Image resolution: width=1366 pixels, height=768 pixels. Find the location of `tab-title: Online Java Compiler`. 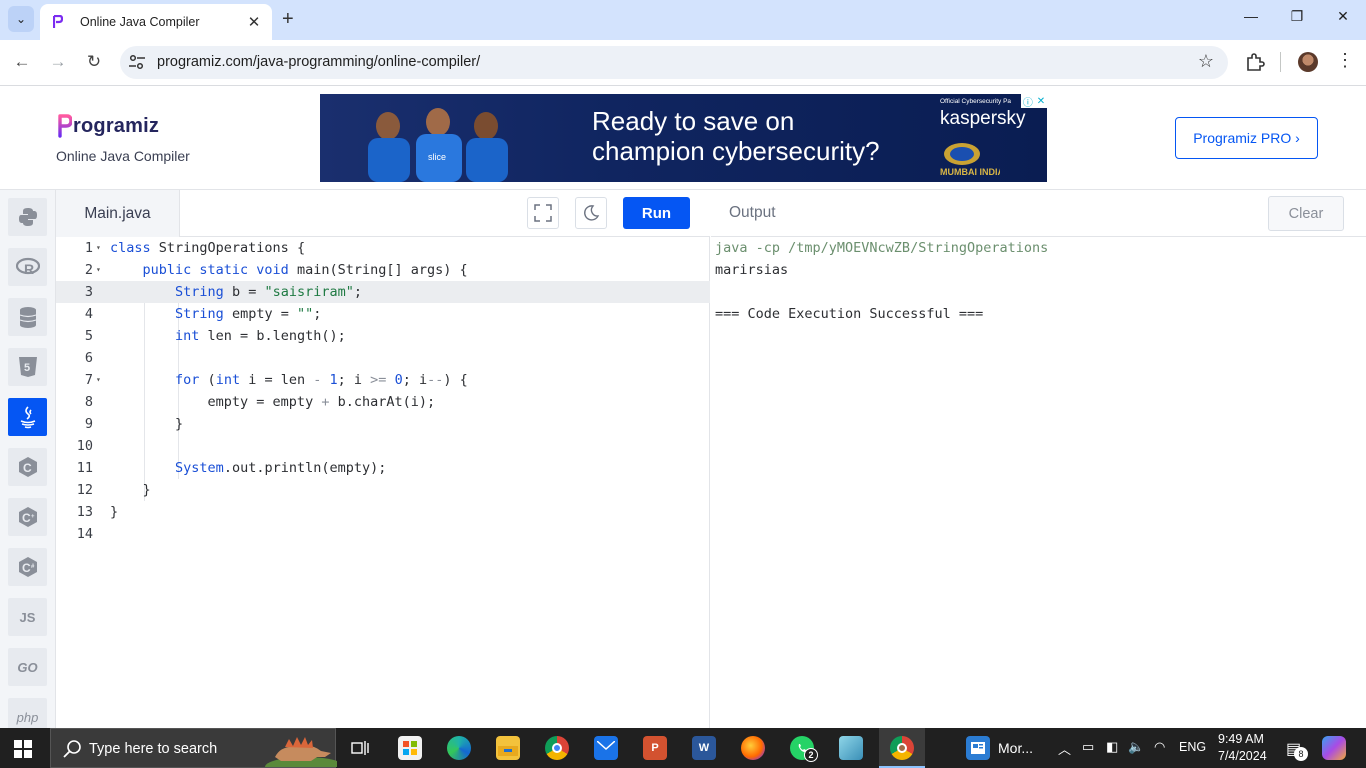

tab-title: Online Java Compiler is located at coordinates (140, 22).